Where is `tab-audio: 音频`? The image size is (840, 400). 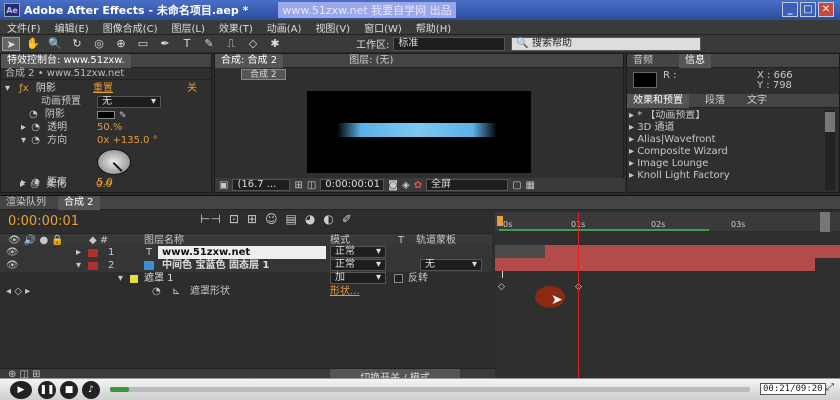
tab-audio: 音频 is located at coordinates (643, 61).